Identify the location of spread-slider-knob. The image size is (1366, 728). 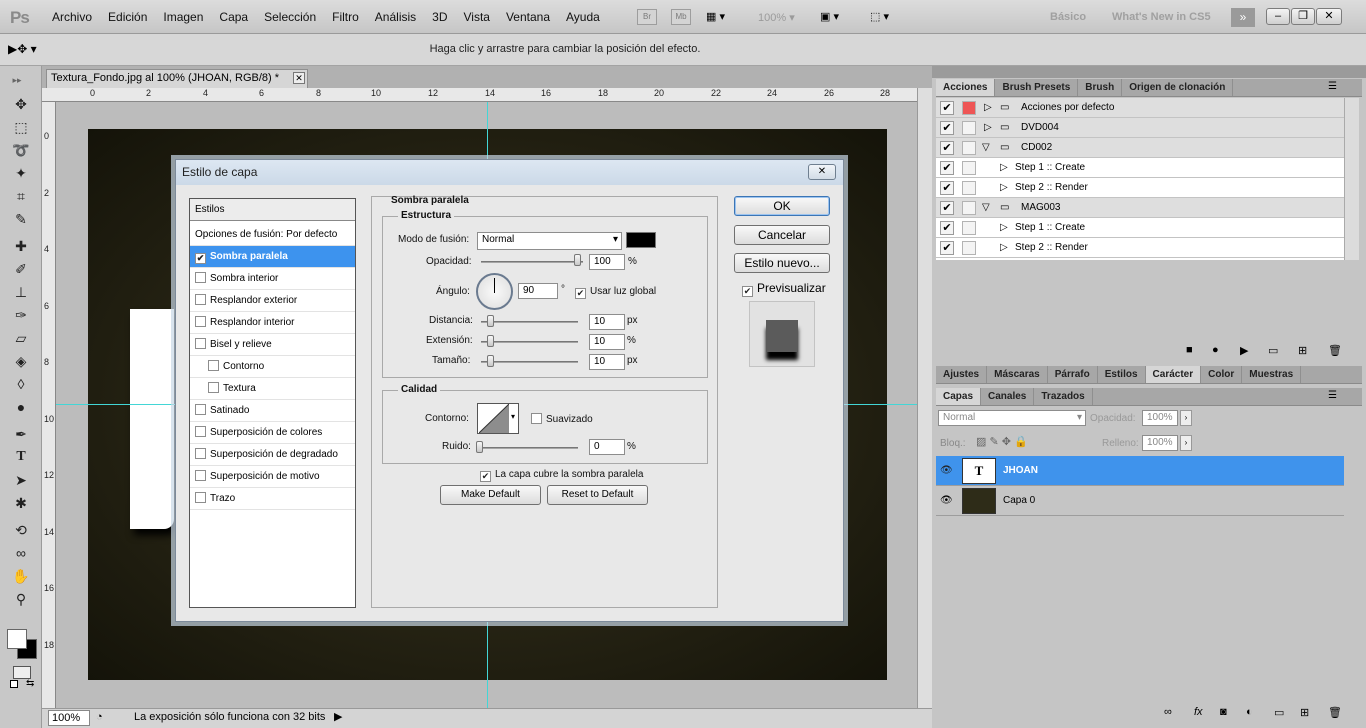
(490, 341).